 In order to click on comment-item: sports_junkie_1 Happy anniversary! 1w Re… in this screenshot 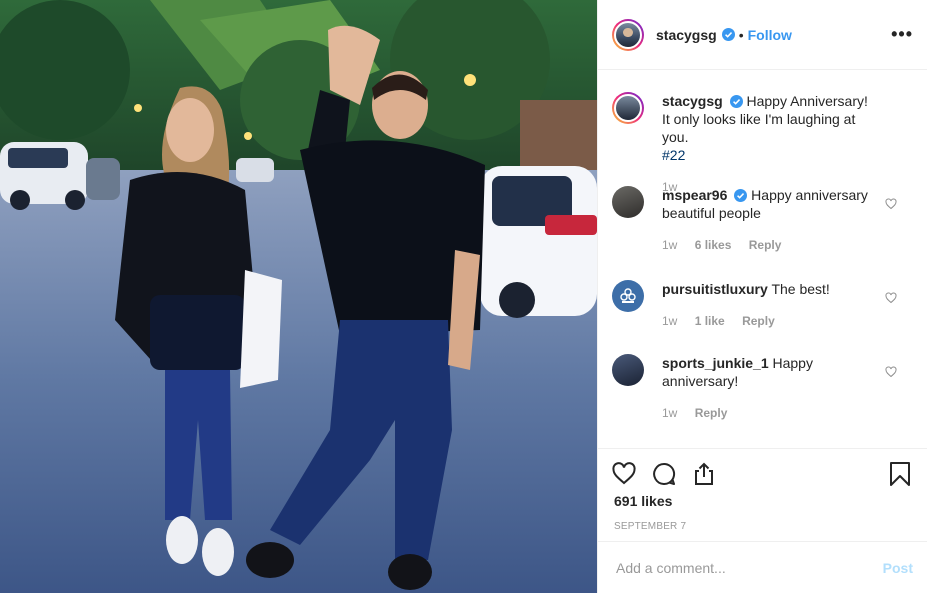, I will do `click(762, 388)`.